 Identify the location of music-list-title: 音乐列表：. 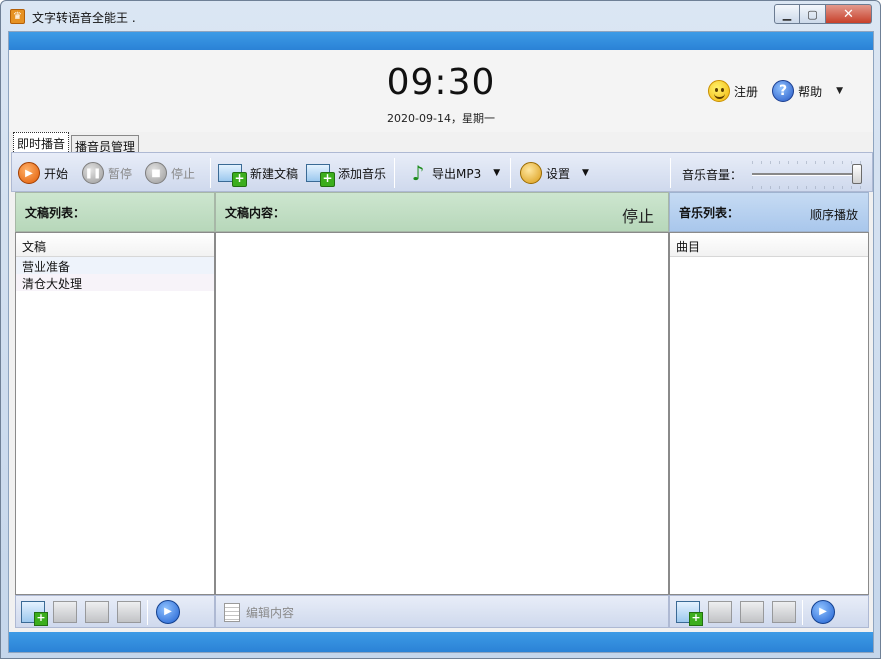
(709, 212).